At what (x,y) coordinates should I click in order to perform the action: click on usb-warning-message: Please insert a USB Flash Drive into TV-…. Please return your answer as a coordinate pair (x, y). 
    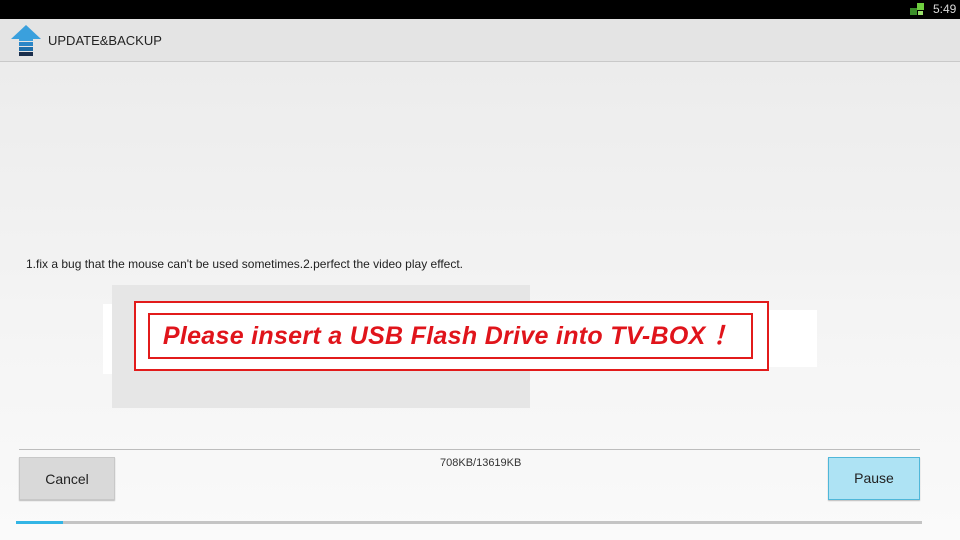
    Looking at the image, I should click on (450, 336).